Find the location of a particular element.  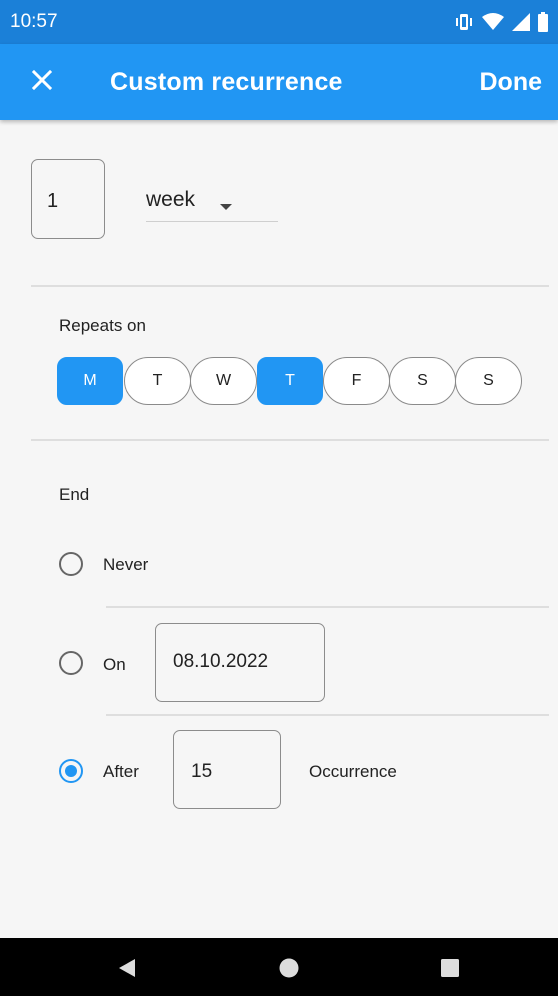

status-time: 10:57 is located at coordinates (34, 21).